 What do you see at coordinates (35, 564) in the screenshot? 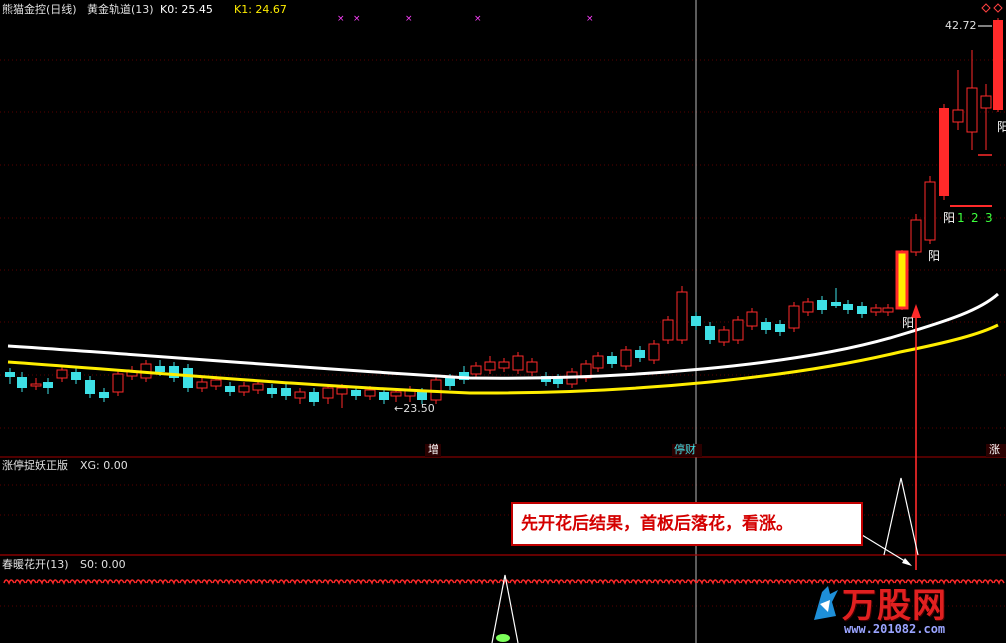
I see `panel3-label: 春暖花开(13)` at bounding box center [35, 564].